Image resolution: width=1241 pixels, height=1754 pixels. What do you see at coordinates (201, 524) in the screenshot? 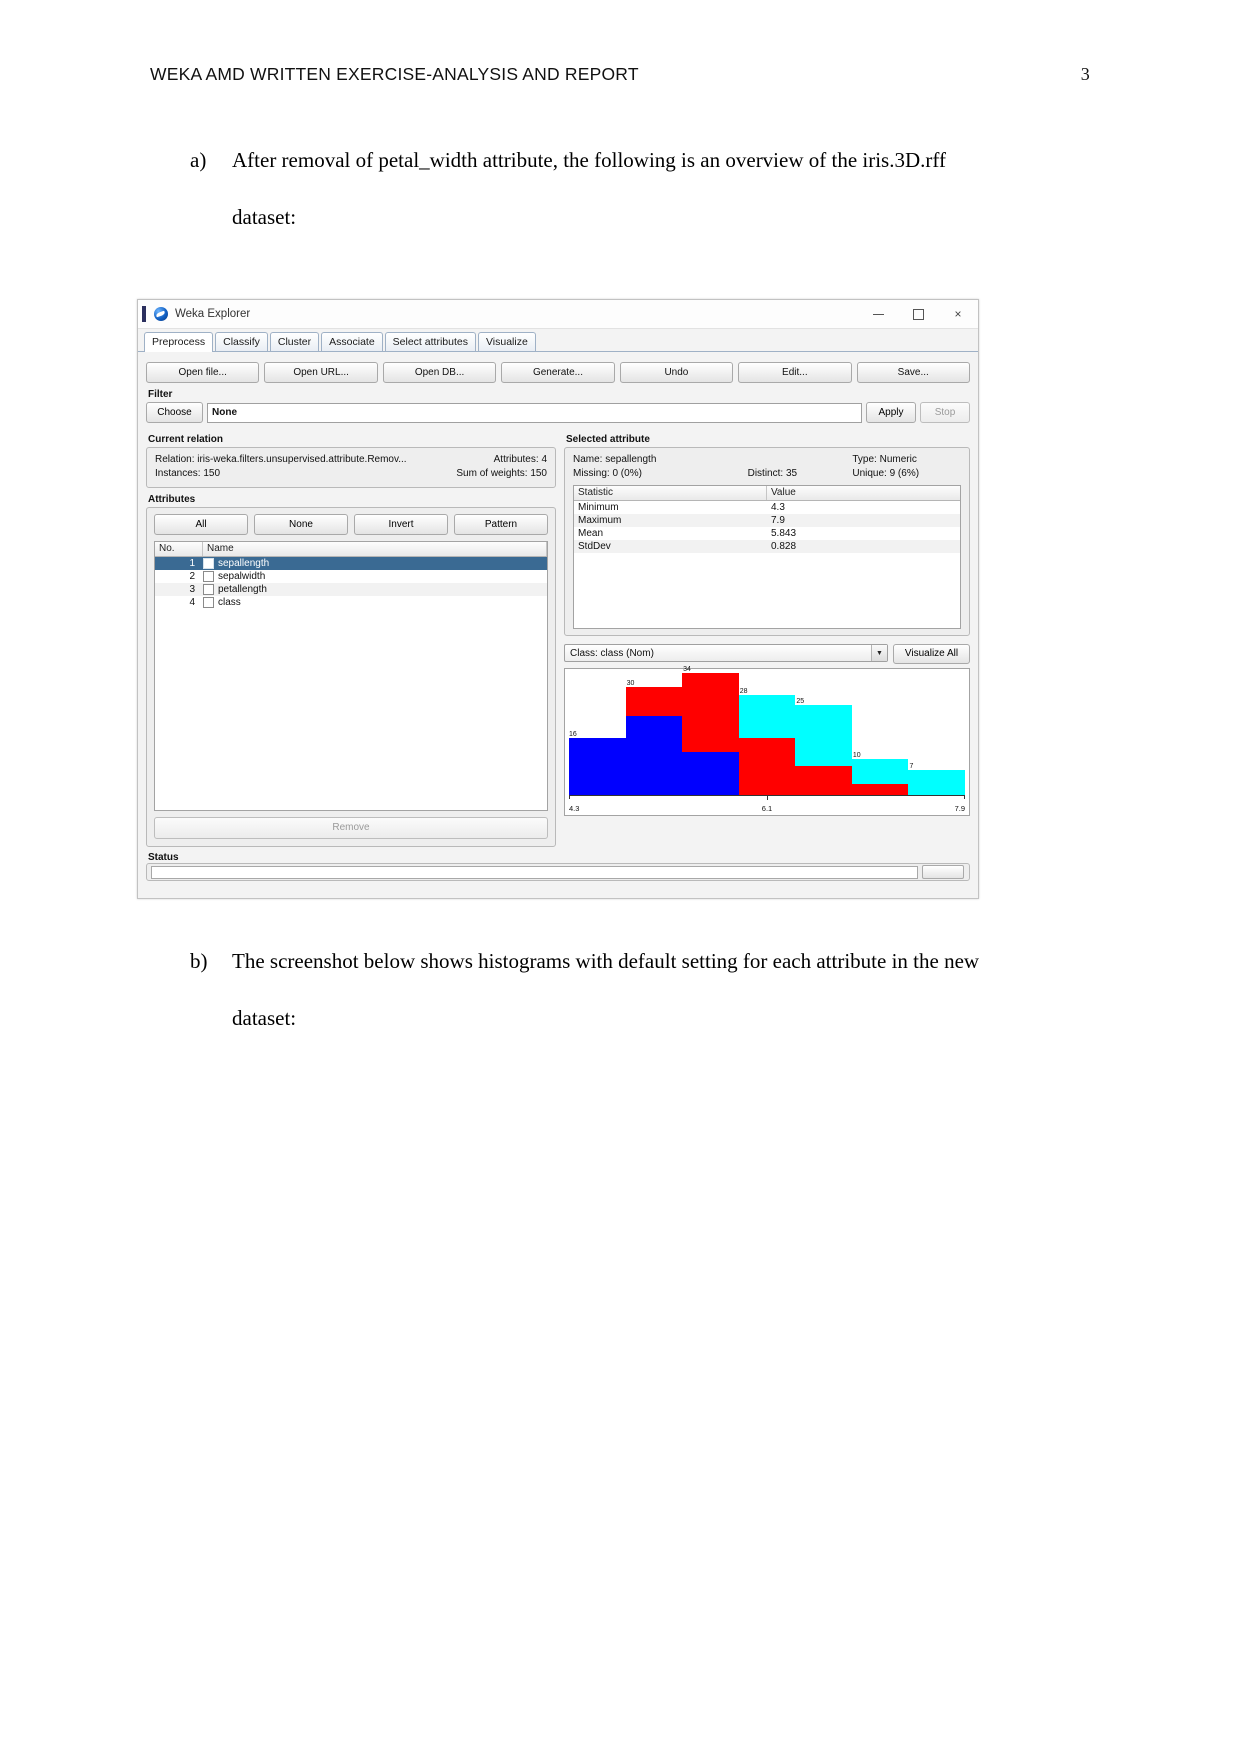
I see `select-all-button: All` at bounding box center [201, 524].